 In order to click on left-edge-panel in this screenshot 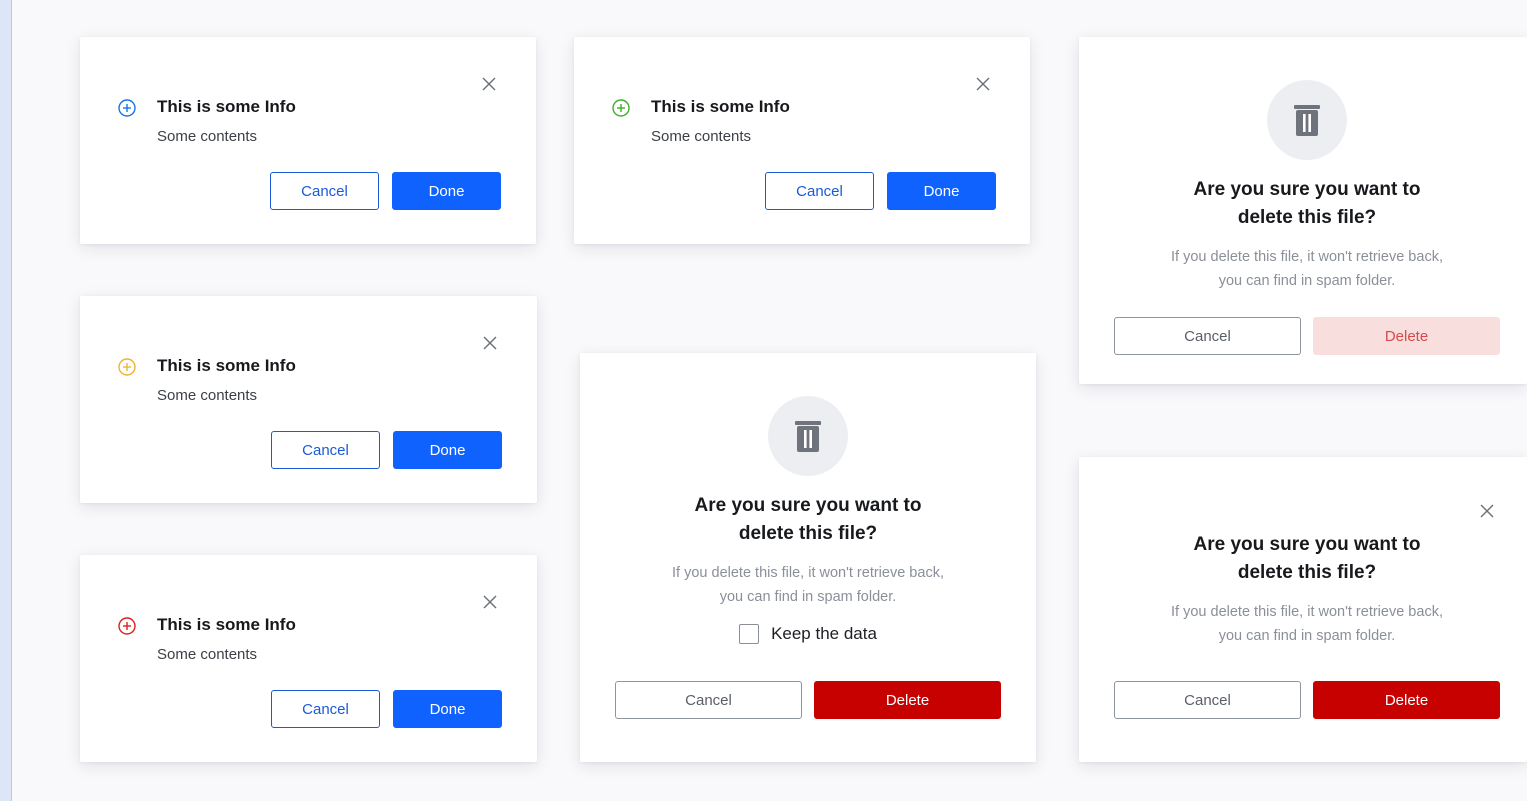, I will do `click(6, 400)`.